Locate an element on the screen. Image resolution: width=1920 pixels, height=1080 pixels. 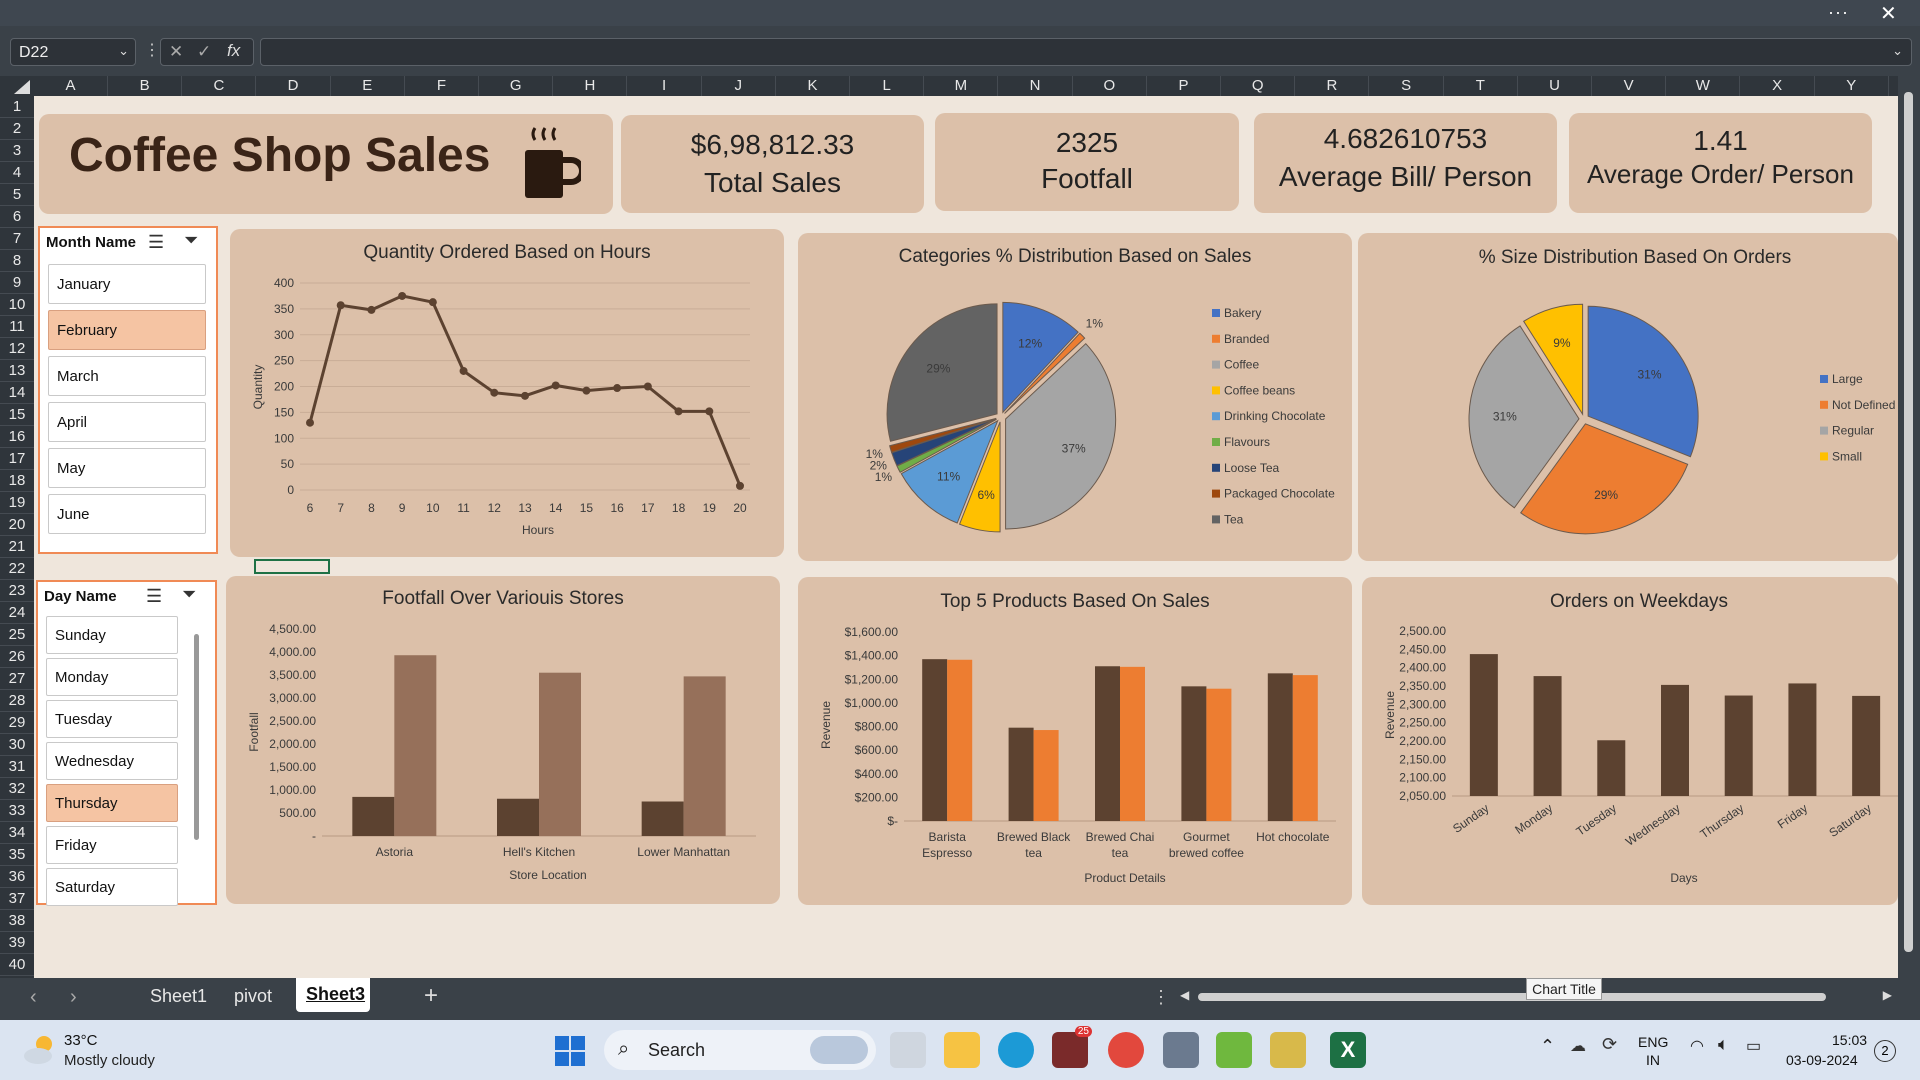
weather-desc: Mostly cloudy is located at coordinates (109, 1060).